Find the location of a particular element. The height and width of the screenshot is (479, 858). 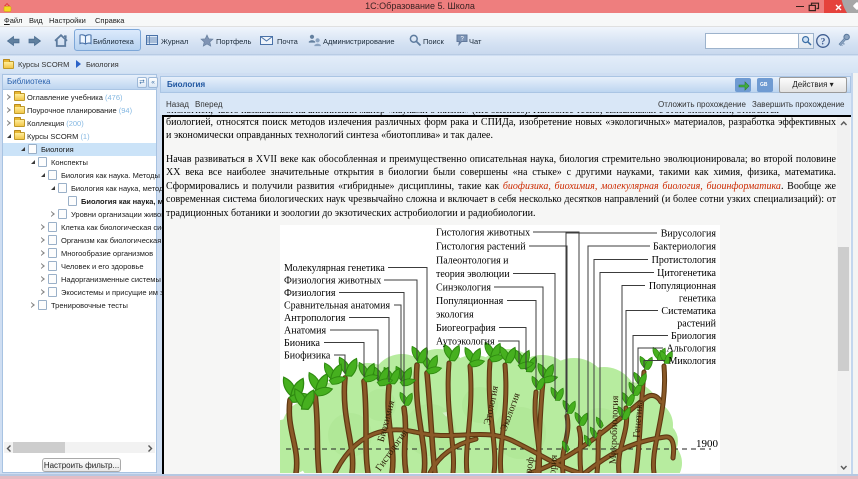

svg-text: Бактериология is located at coordinates (684, 247).